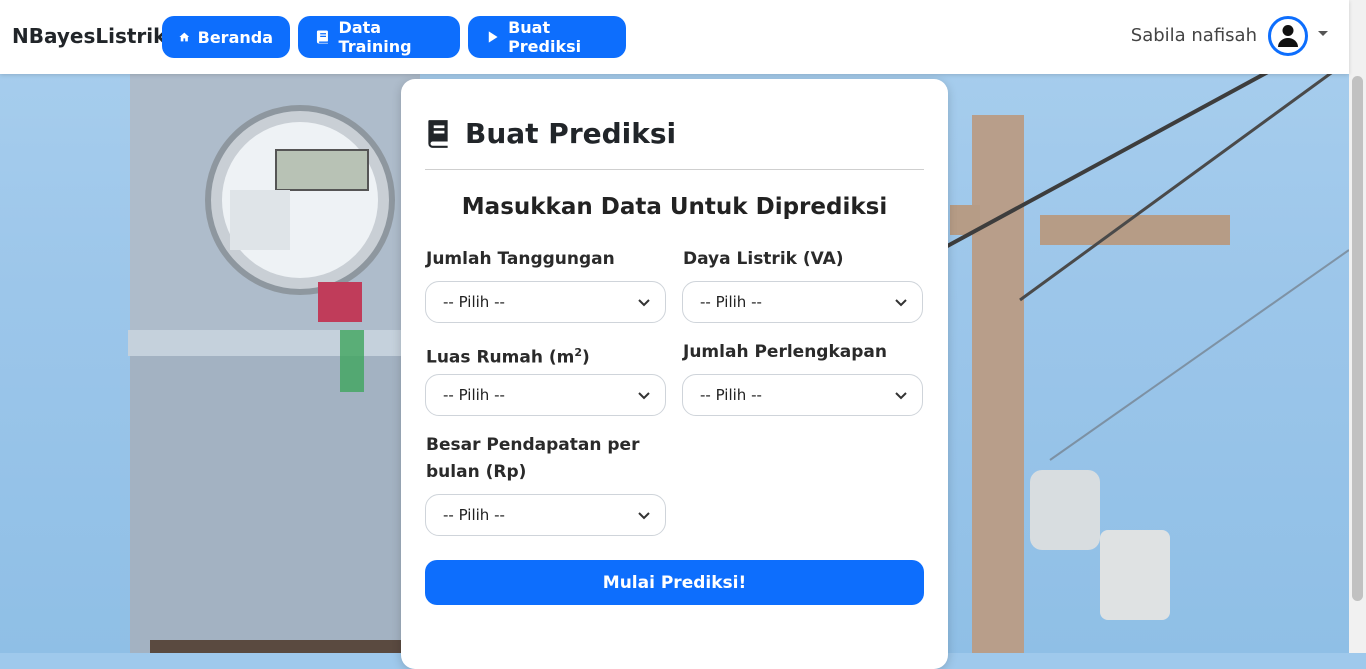 This screenshot has height=669, width=1366. What do you see at coordinates (545, 395) in the screenshot?
I see `select-luas-rumah: -- Pilih --` at bounding box center [545, 395].